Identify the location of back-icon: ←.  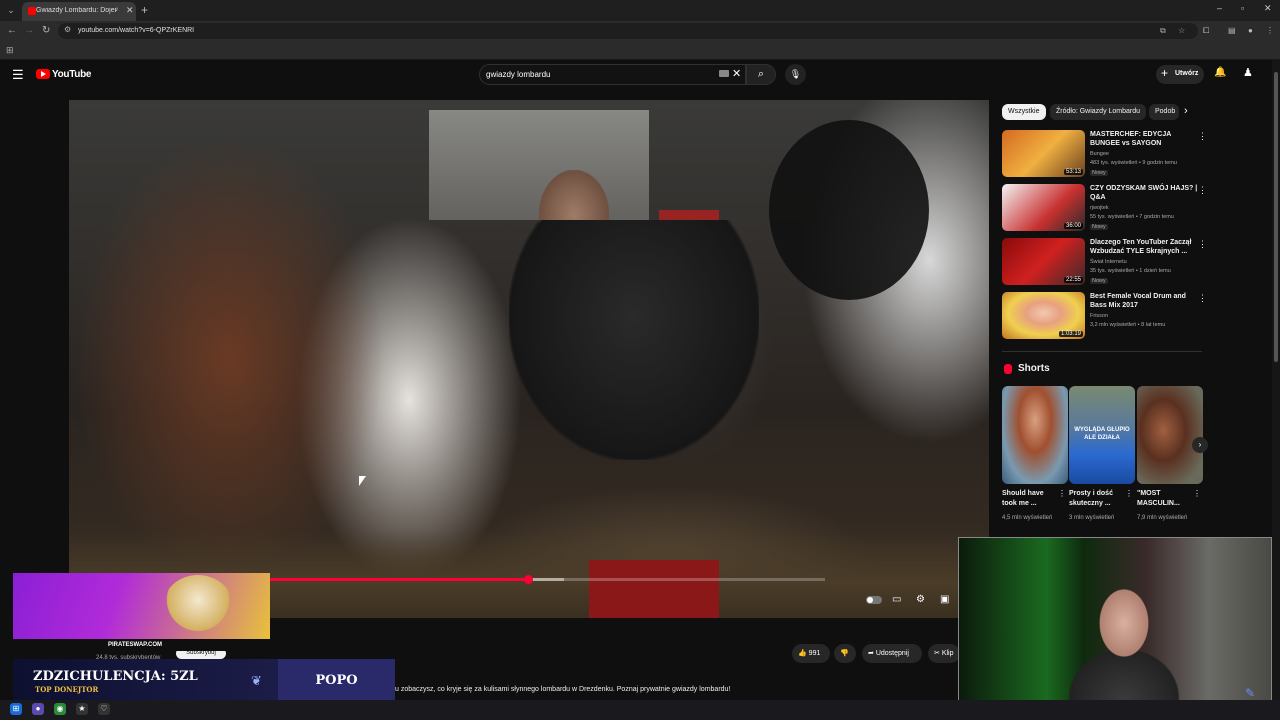
(12, 30).